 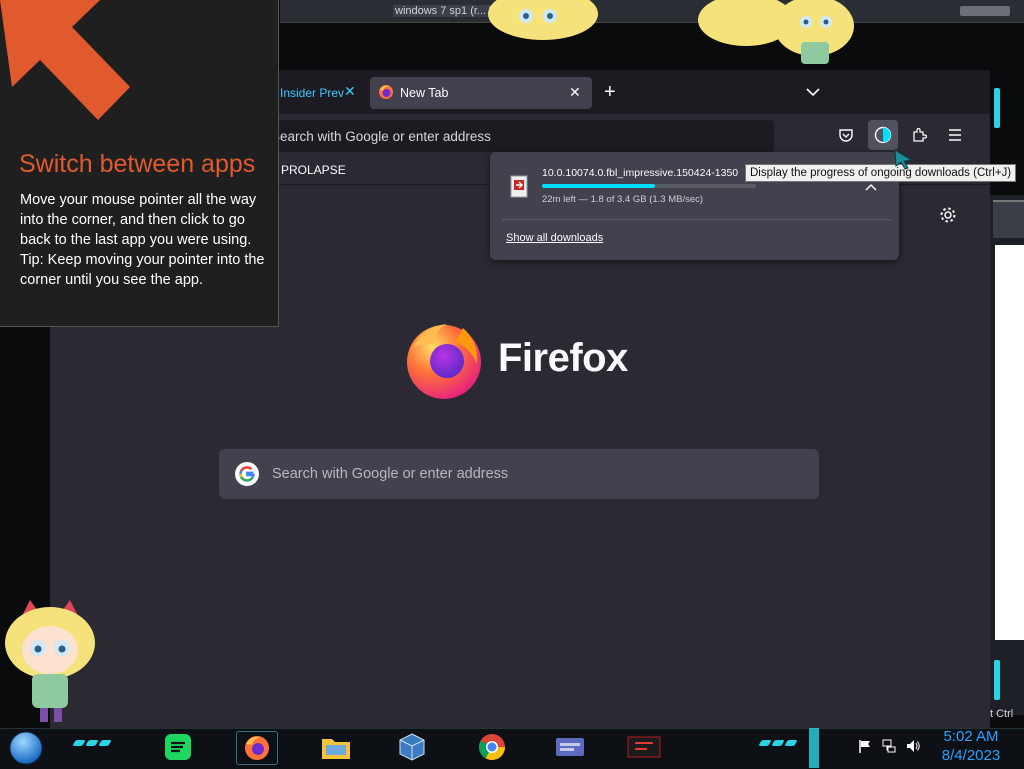 I want to click on google-icon, so click(x=247, y=474).